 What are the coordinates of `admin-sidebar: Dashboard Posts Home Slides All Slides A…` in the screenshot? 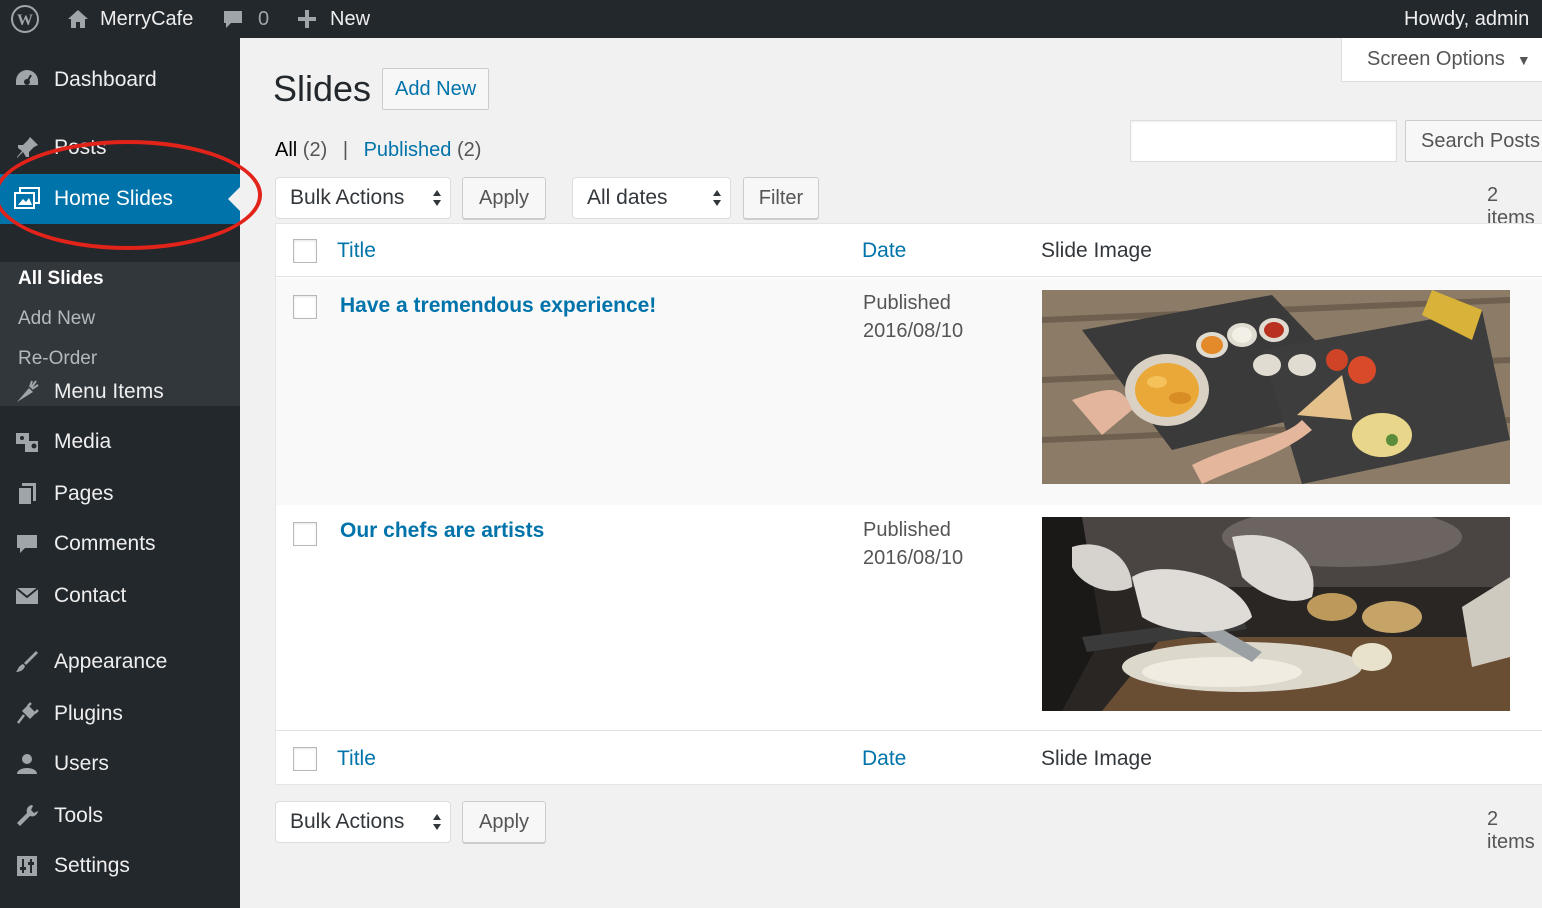 It's located at (120, 473).